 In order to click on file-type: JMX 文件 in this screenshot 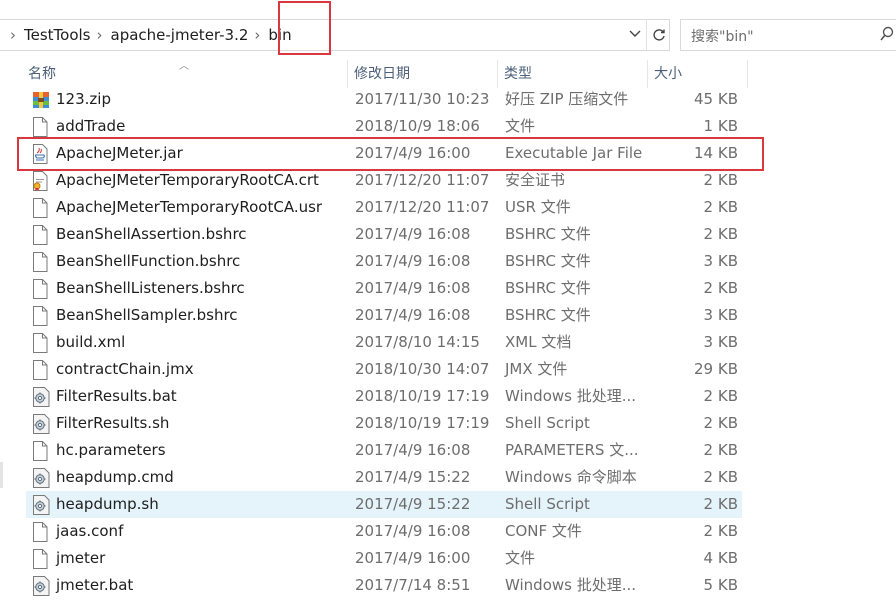, I will do `click(536, 369)`.